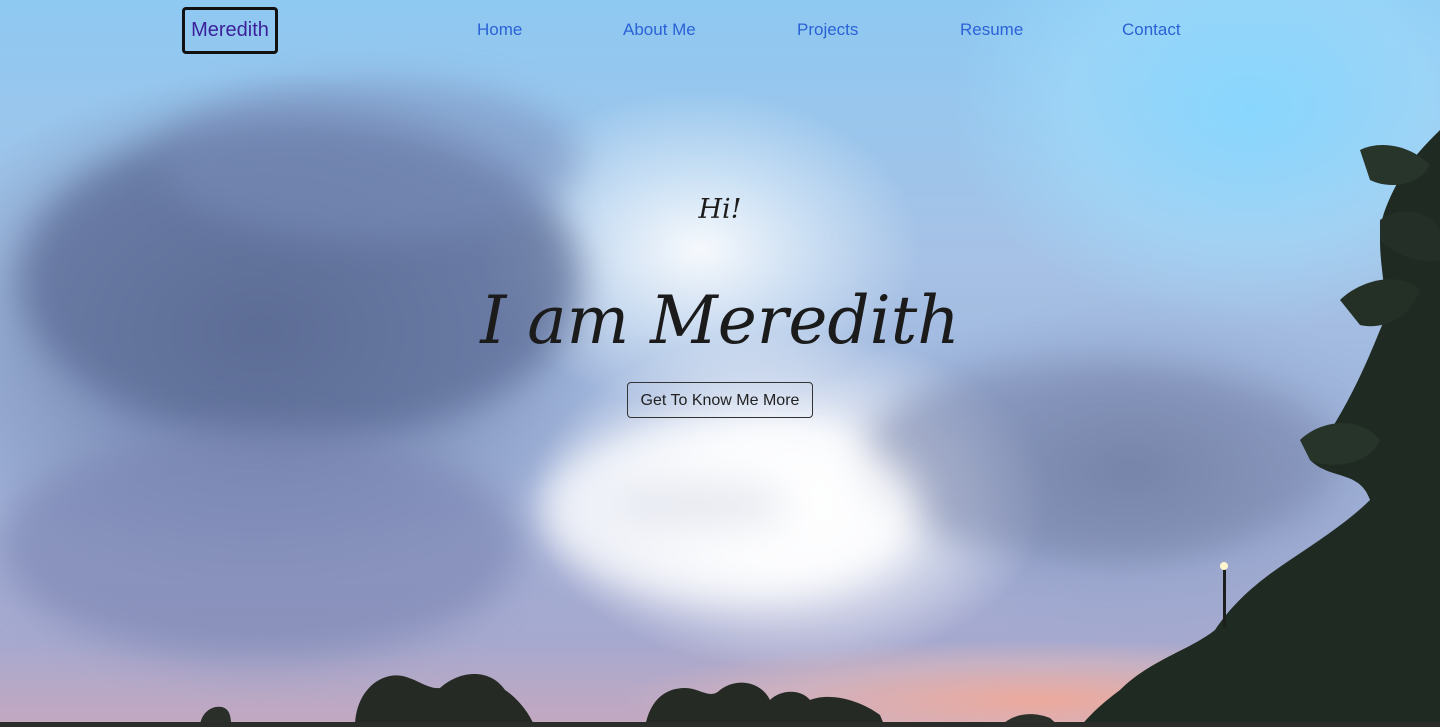 The image size is (1440, 727). I want to click on nav-link-contact: Contact, so click(1151, 30).